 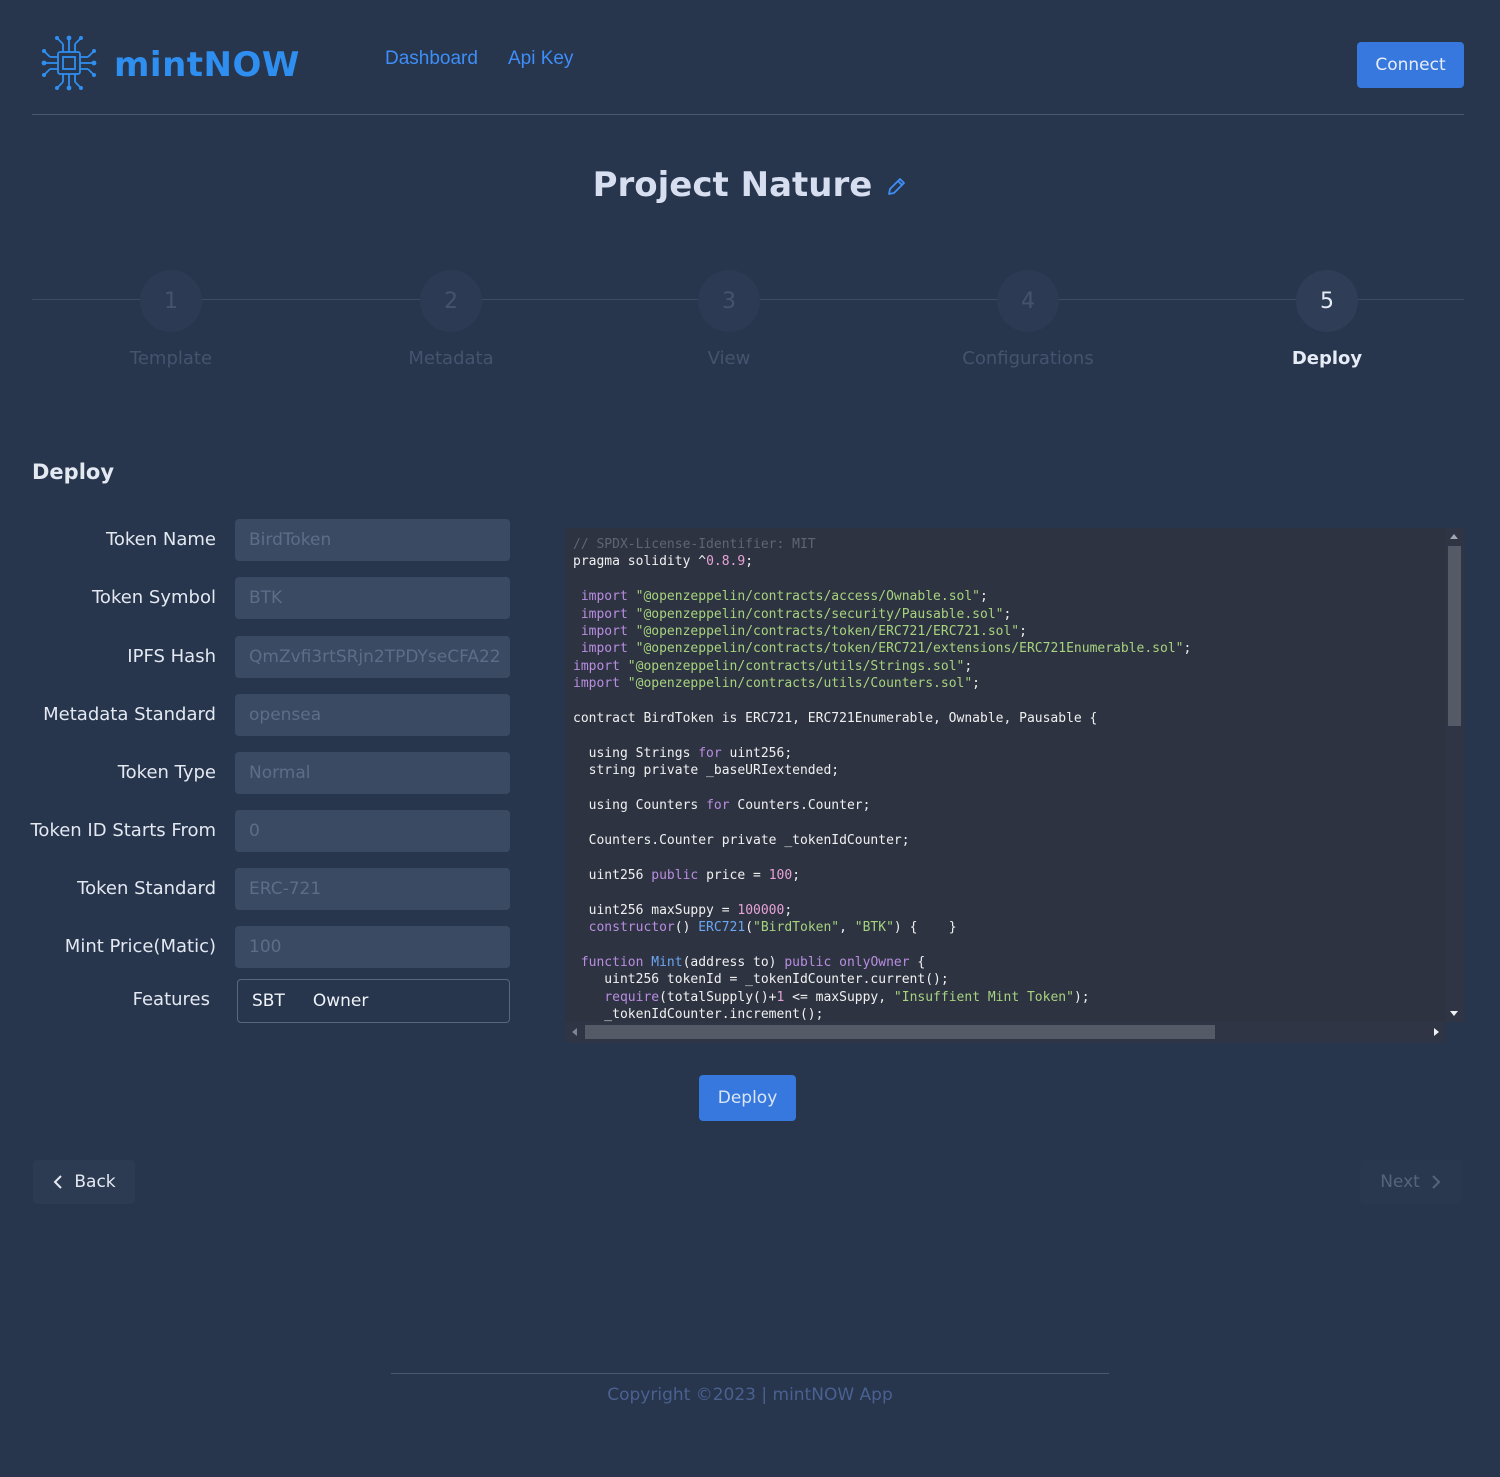 I want to click on field-label: Metadata Standard, so click(x=129, y=714).